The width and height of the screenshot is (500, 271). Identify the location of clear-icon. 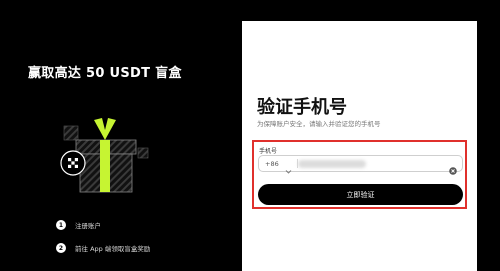
(453, 167).